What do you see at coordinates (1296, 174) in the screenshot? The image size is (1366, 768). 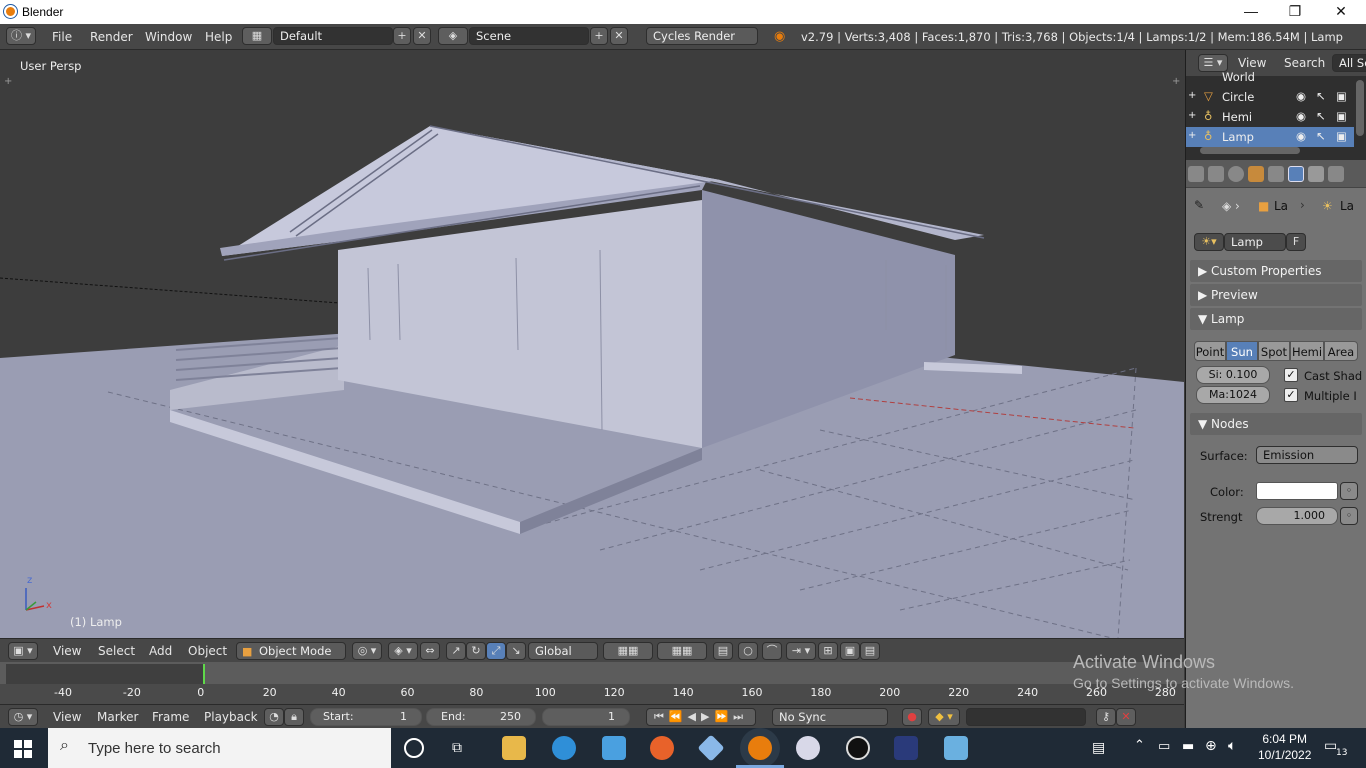 I see `lamp-data-tab-icon` at bounding box center [1296, 174].